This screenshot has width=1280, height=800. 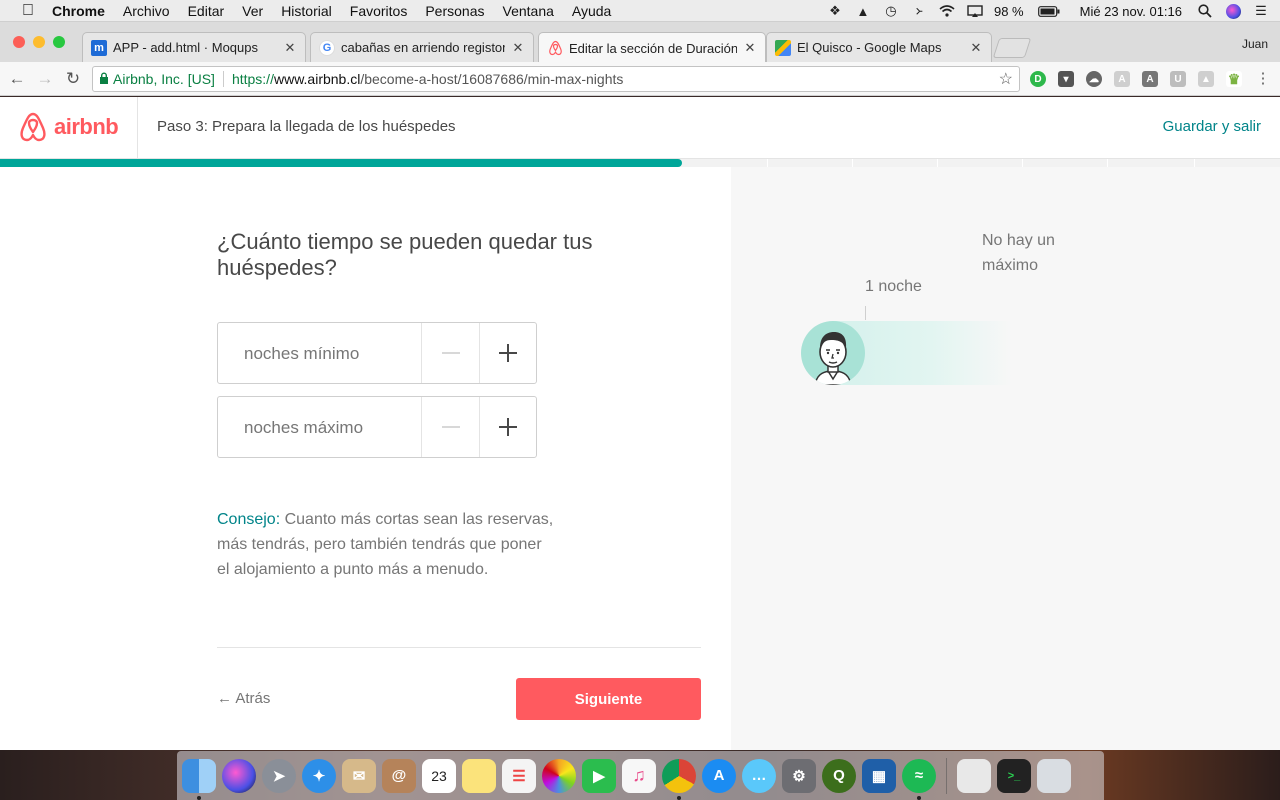 I want to click on lock-icon, so click(x=104, y=79).